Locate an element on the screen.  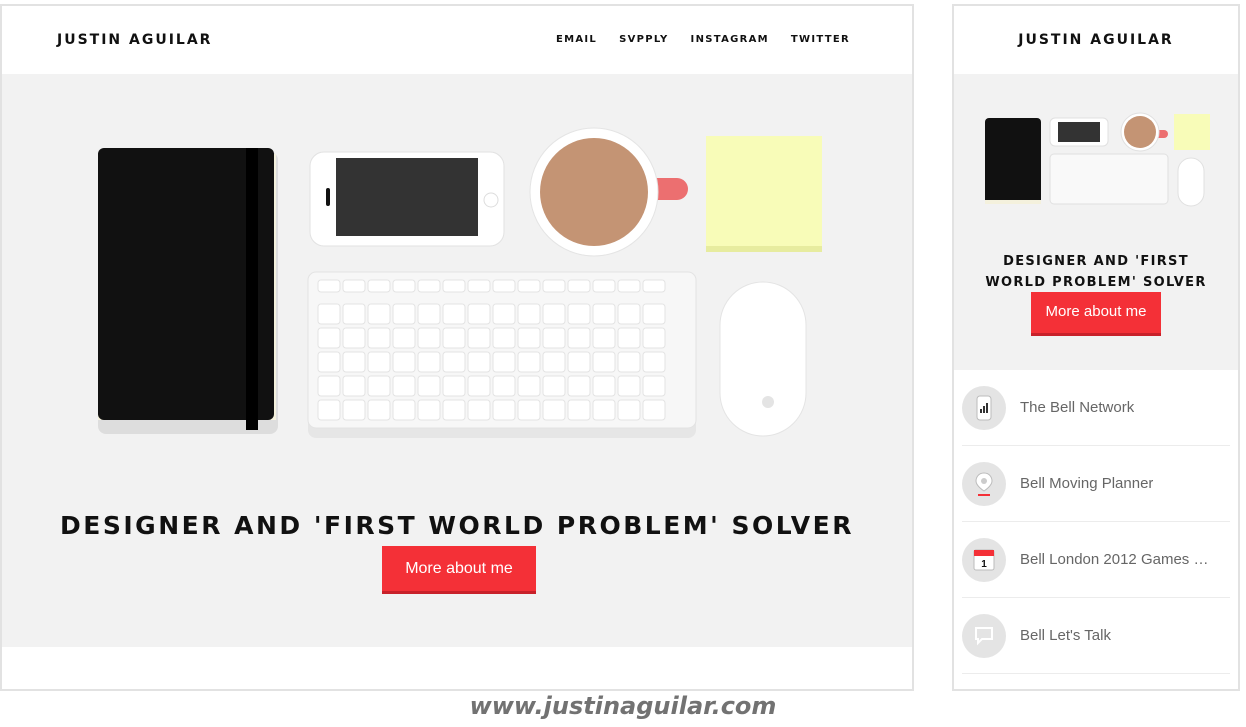
project-item: Bell Let's Talk is located at coordinates (1096, 636).